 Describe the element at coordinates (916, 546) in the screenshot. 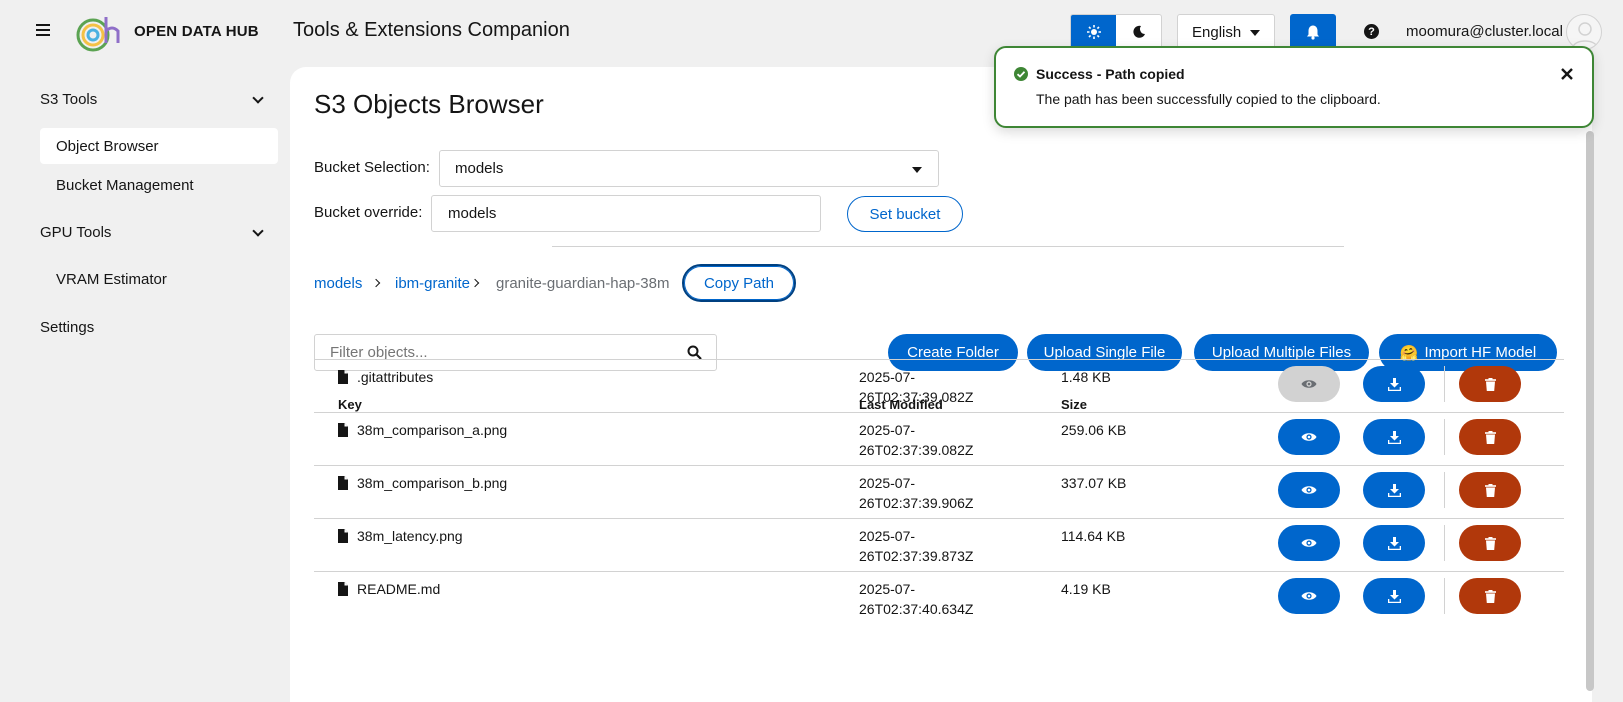

I see `object-last-modified: 2025-07- 26T02:37:39.873Z` at that location.